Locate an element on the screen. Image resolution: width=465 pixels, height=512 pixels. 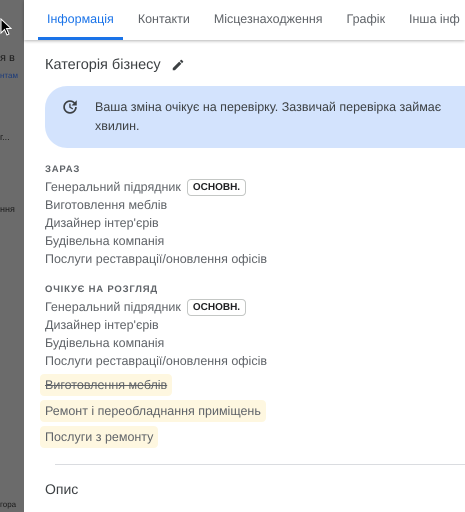
tab: Інша інф is located at coordinates (432, 20).